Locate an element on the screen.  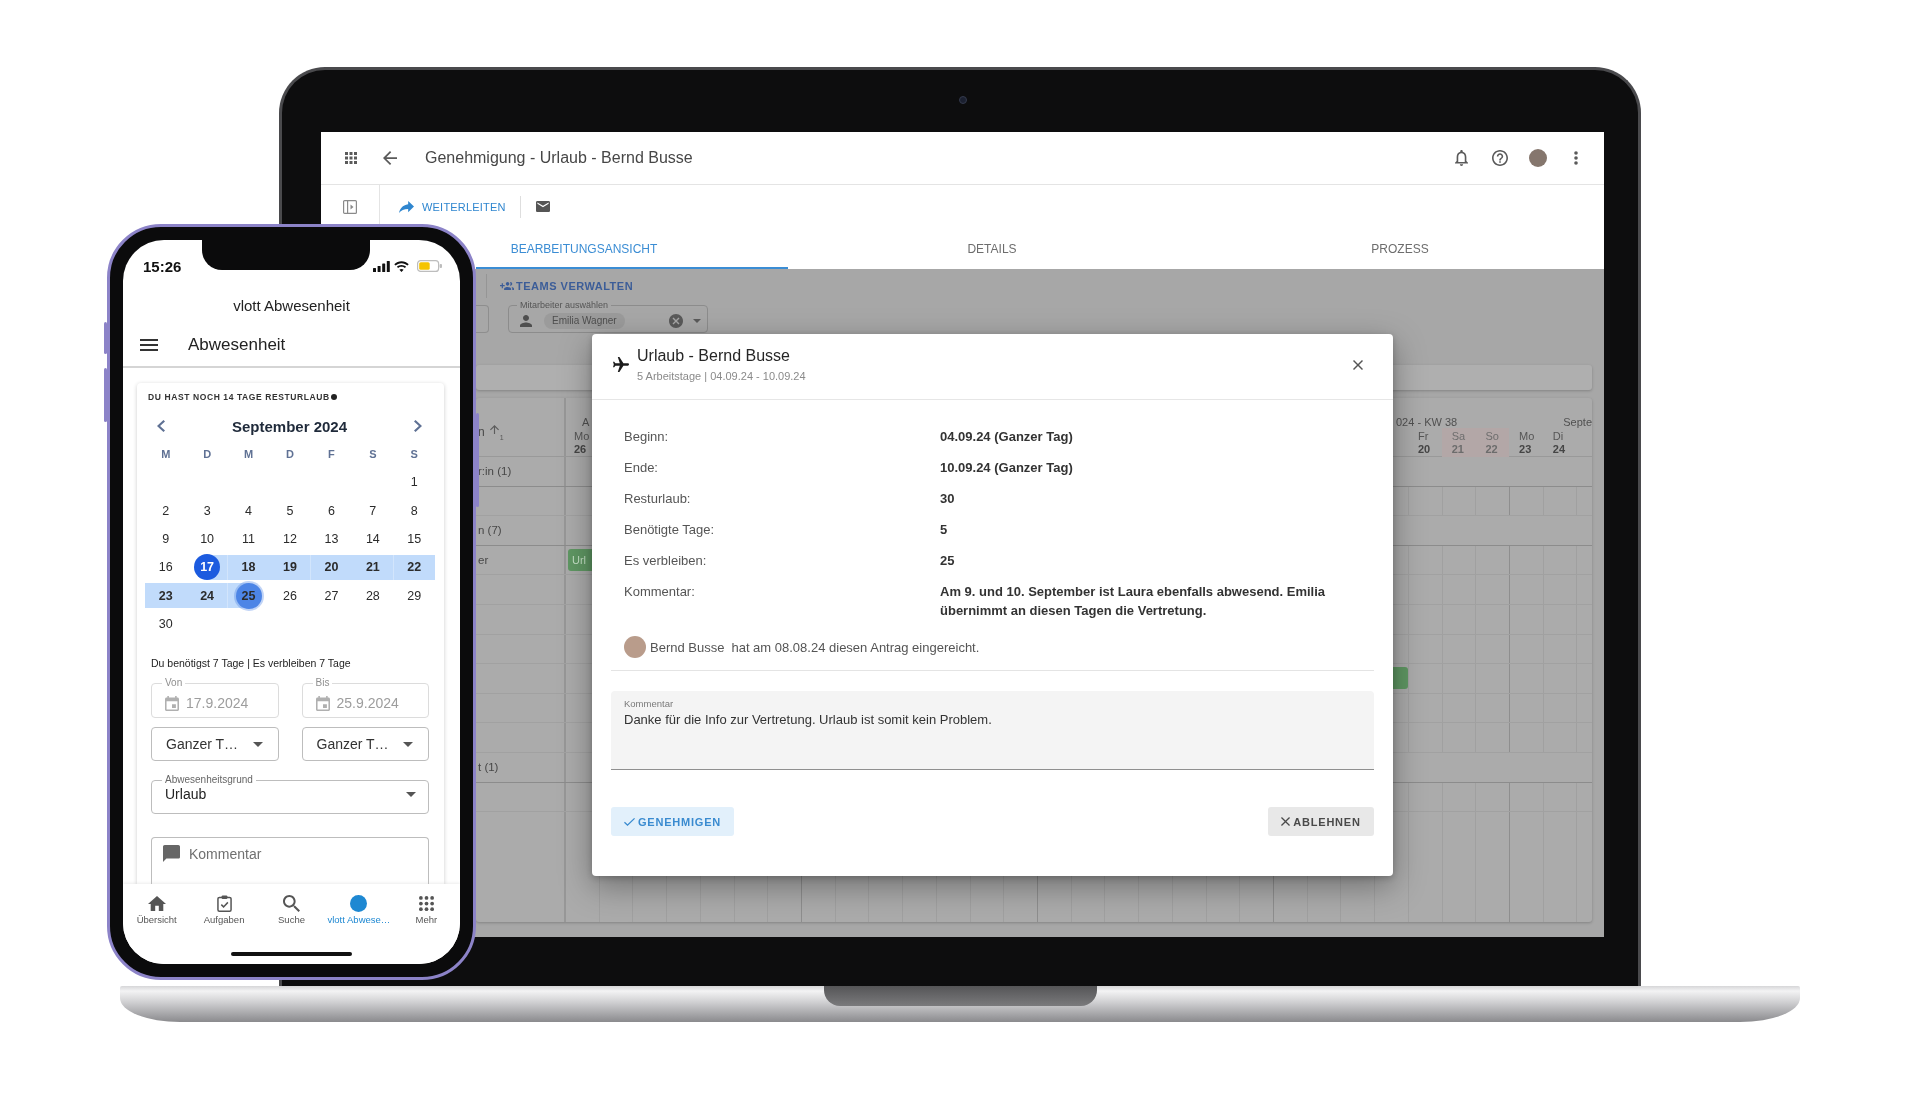
detail-label: Beginn: is located at coordinates (647, 437).